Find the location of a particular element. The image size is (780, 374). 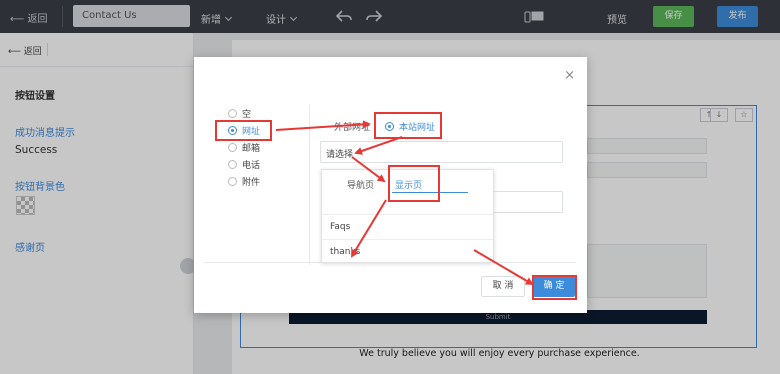

link-type-attachment: 附件 is located at coordinates (244, 181).